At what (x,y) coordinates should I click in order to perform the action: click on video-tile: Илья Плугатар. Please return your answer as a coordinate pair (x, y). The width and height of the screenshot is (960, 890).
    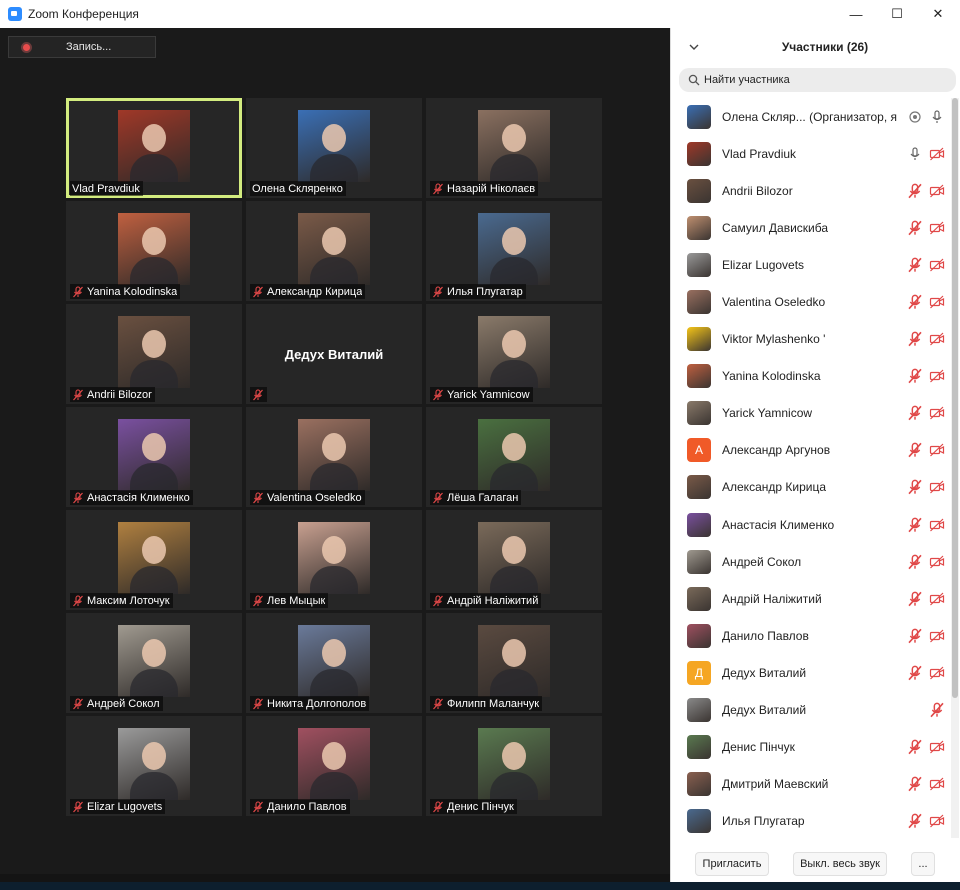
    Looking at the image, I should click on (514, 251).